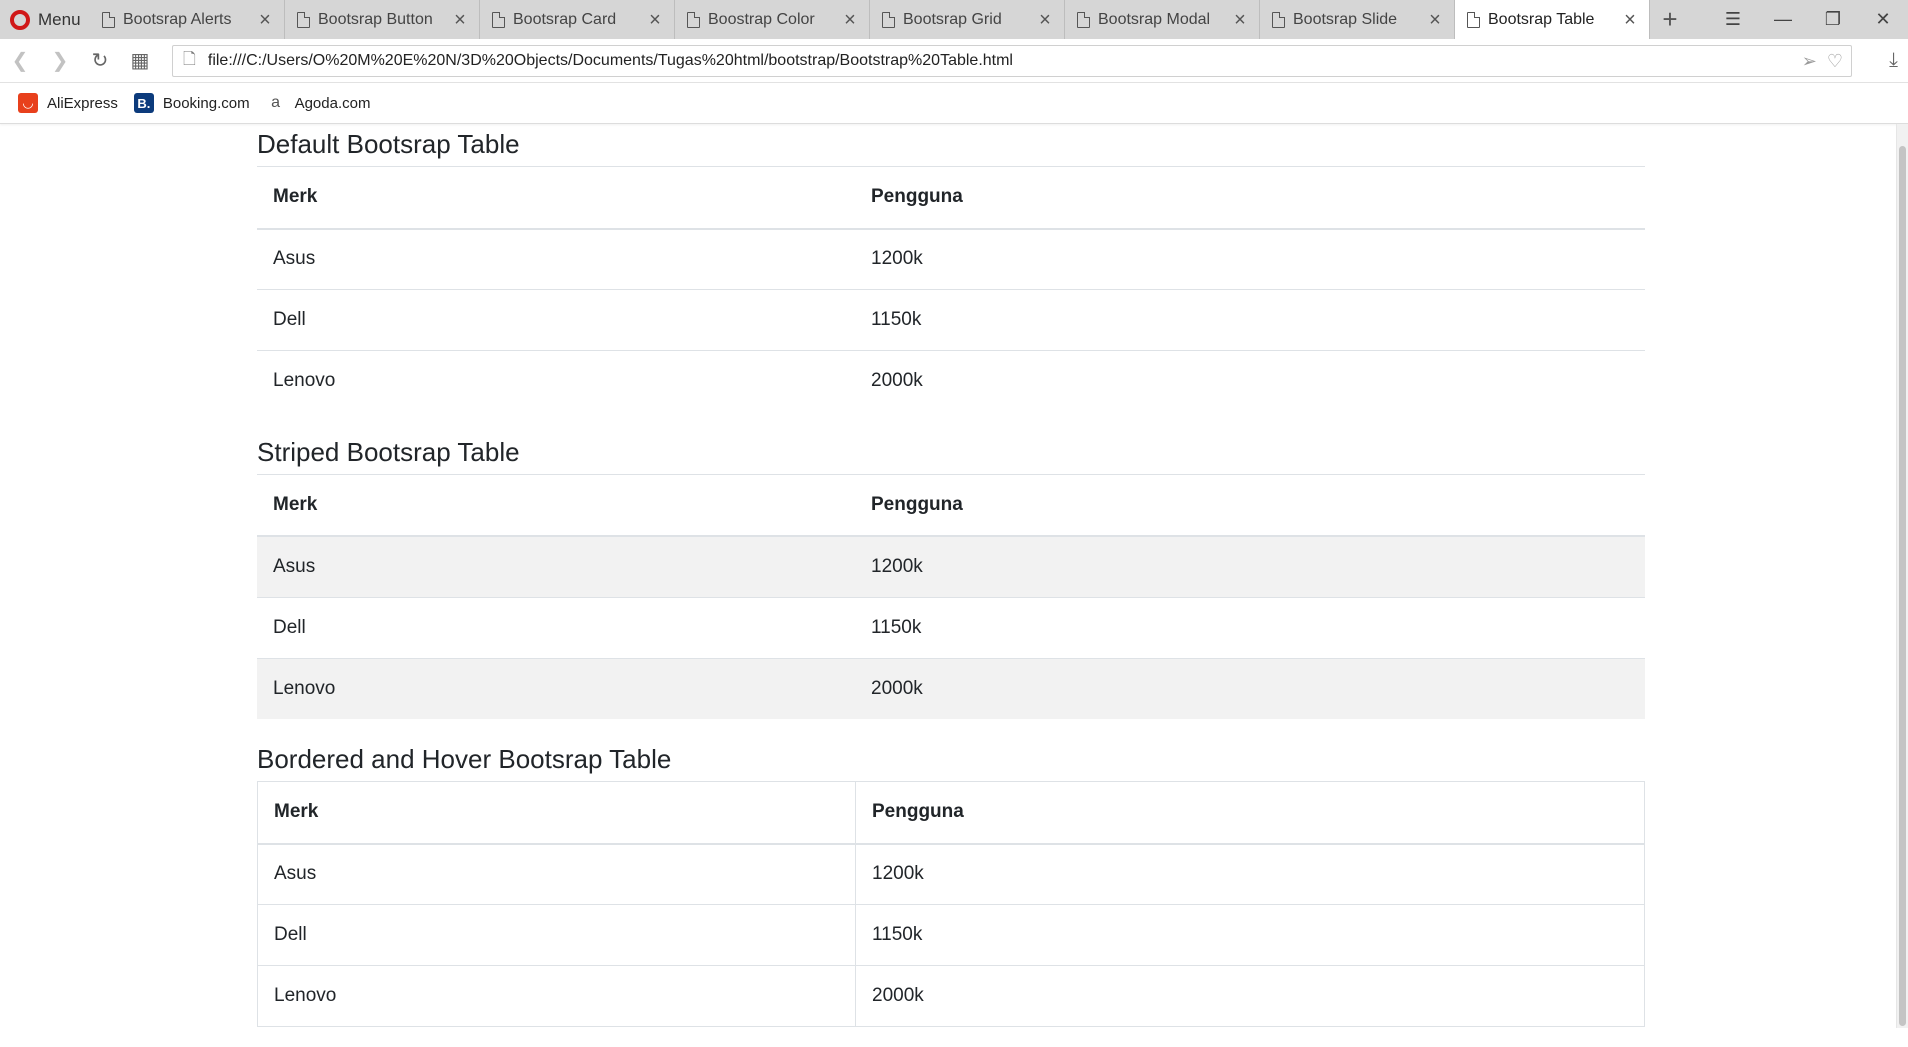 The image size is (1908, 1047). I want to click on new-tab-button: +, so click(1670, 19).